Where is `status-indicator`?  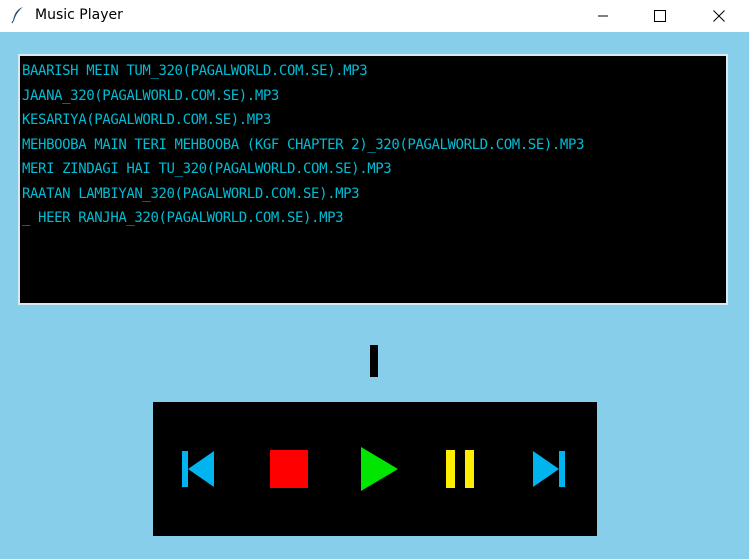
status-indicator is located at coordinates (374, 361).